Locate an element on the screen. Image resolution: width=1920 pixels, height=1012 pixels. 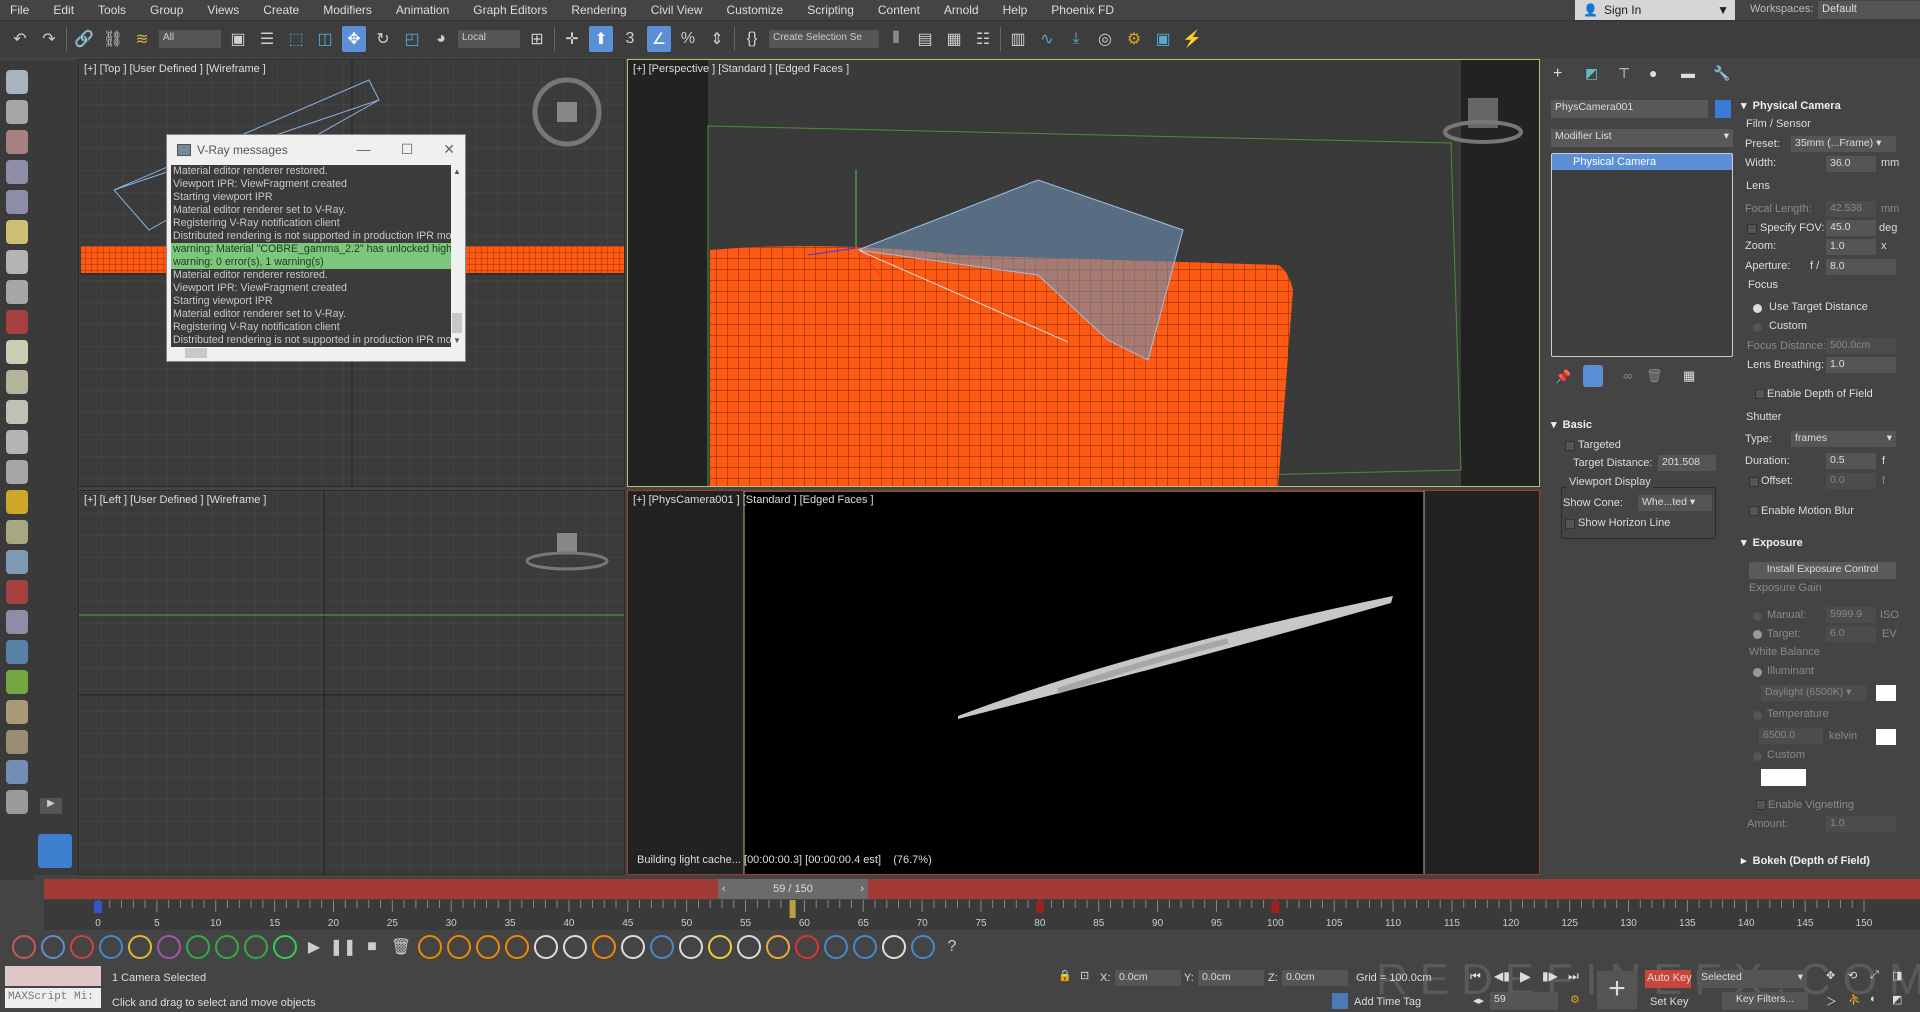
utilities-tab-icon: 🔧 is located at coordinates (1721, 73).